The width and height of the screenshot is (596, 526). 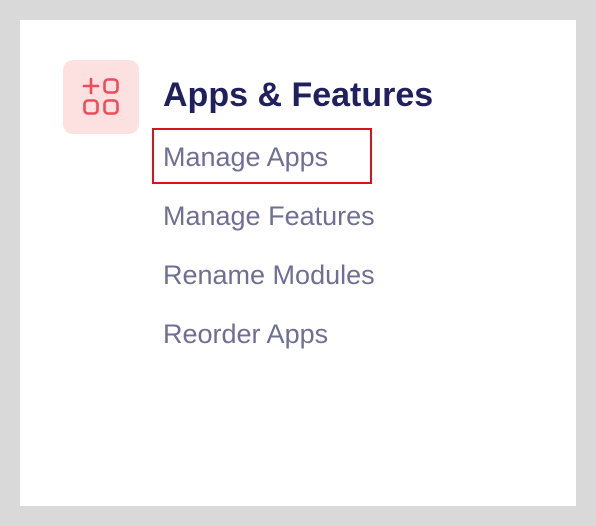 What do you see at coordinates (298, 95) in the screenshot?
I see `section-title: Apps & Features` at bounding box center [298, 95].